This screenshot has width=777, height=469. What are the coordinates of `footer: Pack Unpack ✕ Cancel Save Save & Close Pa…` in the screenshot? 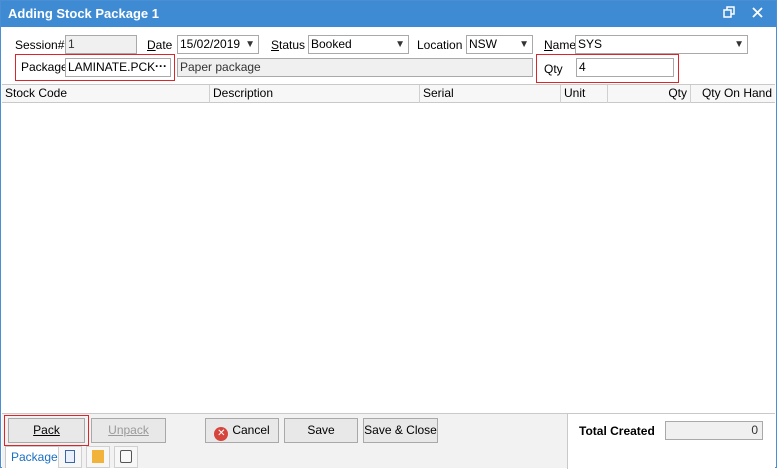 It's located at (388, 441).